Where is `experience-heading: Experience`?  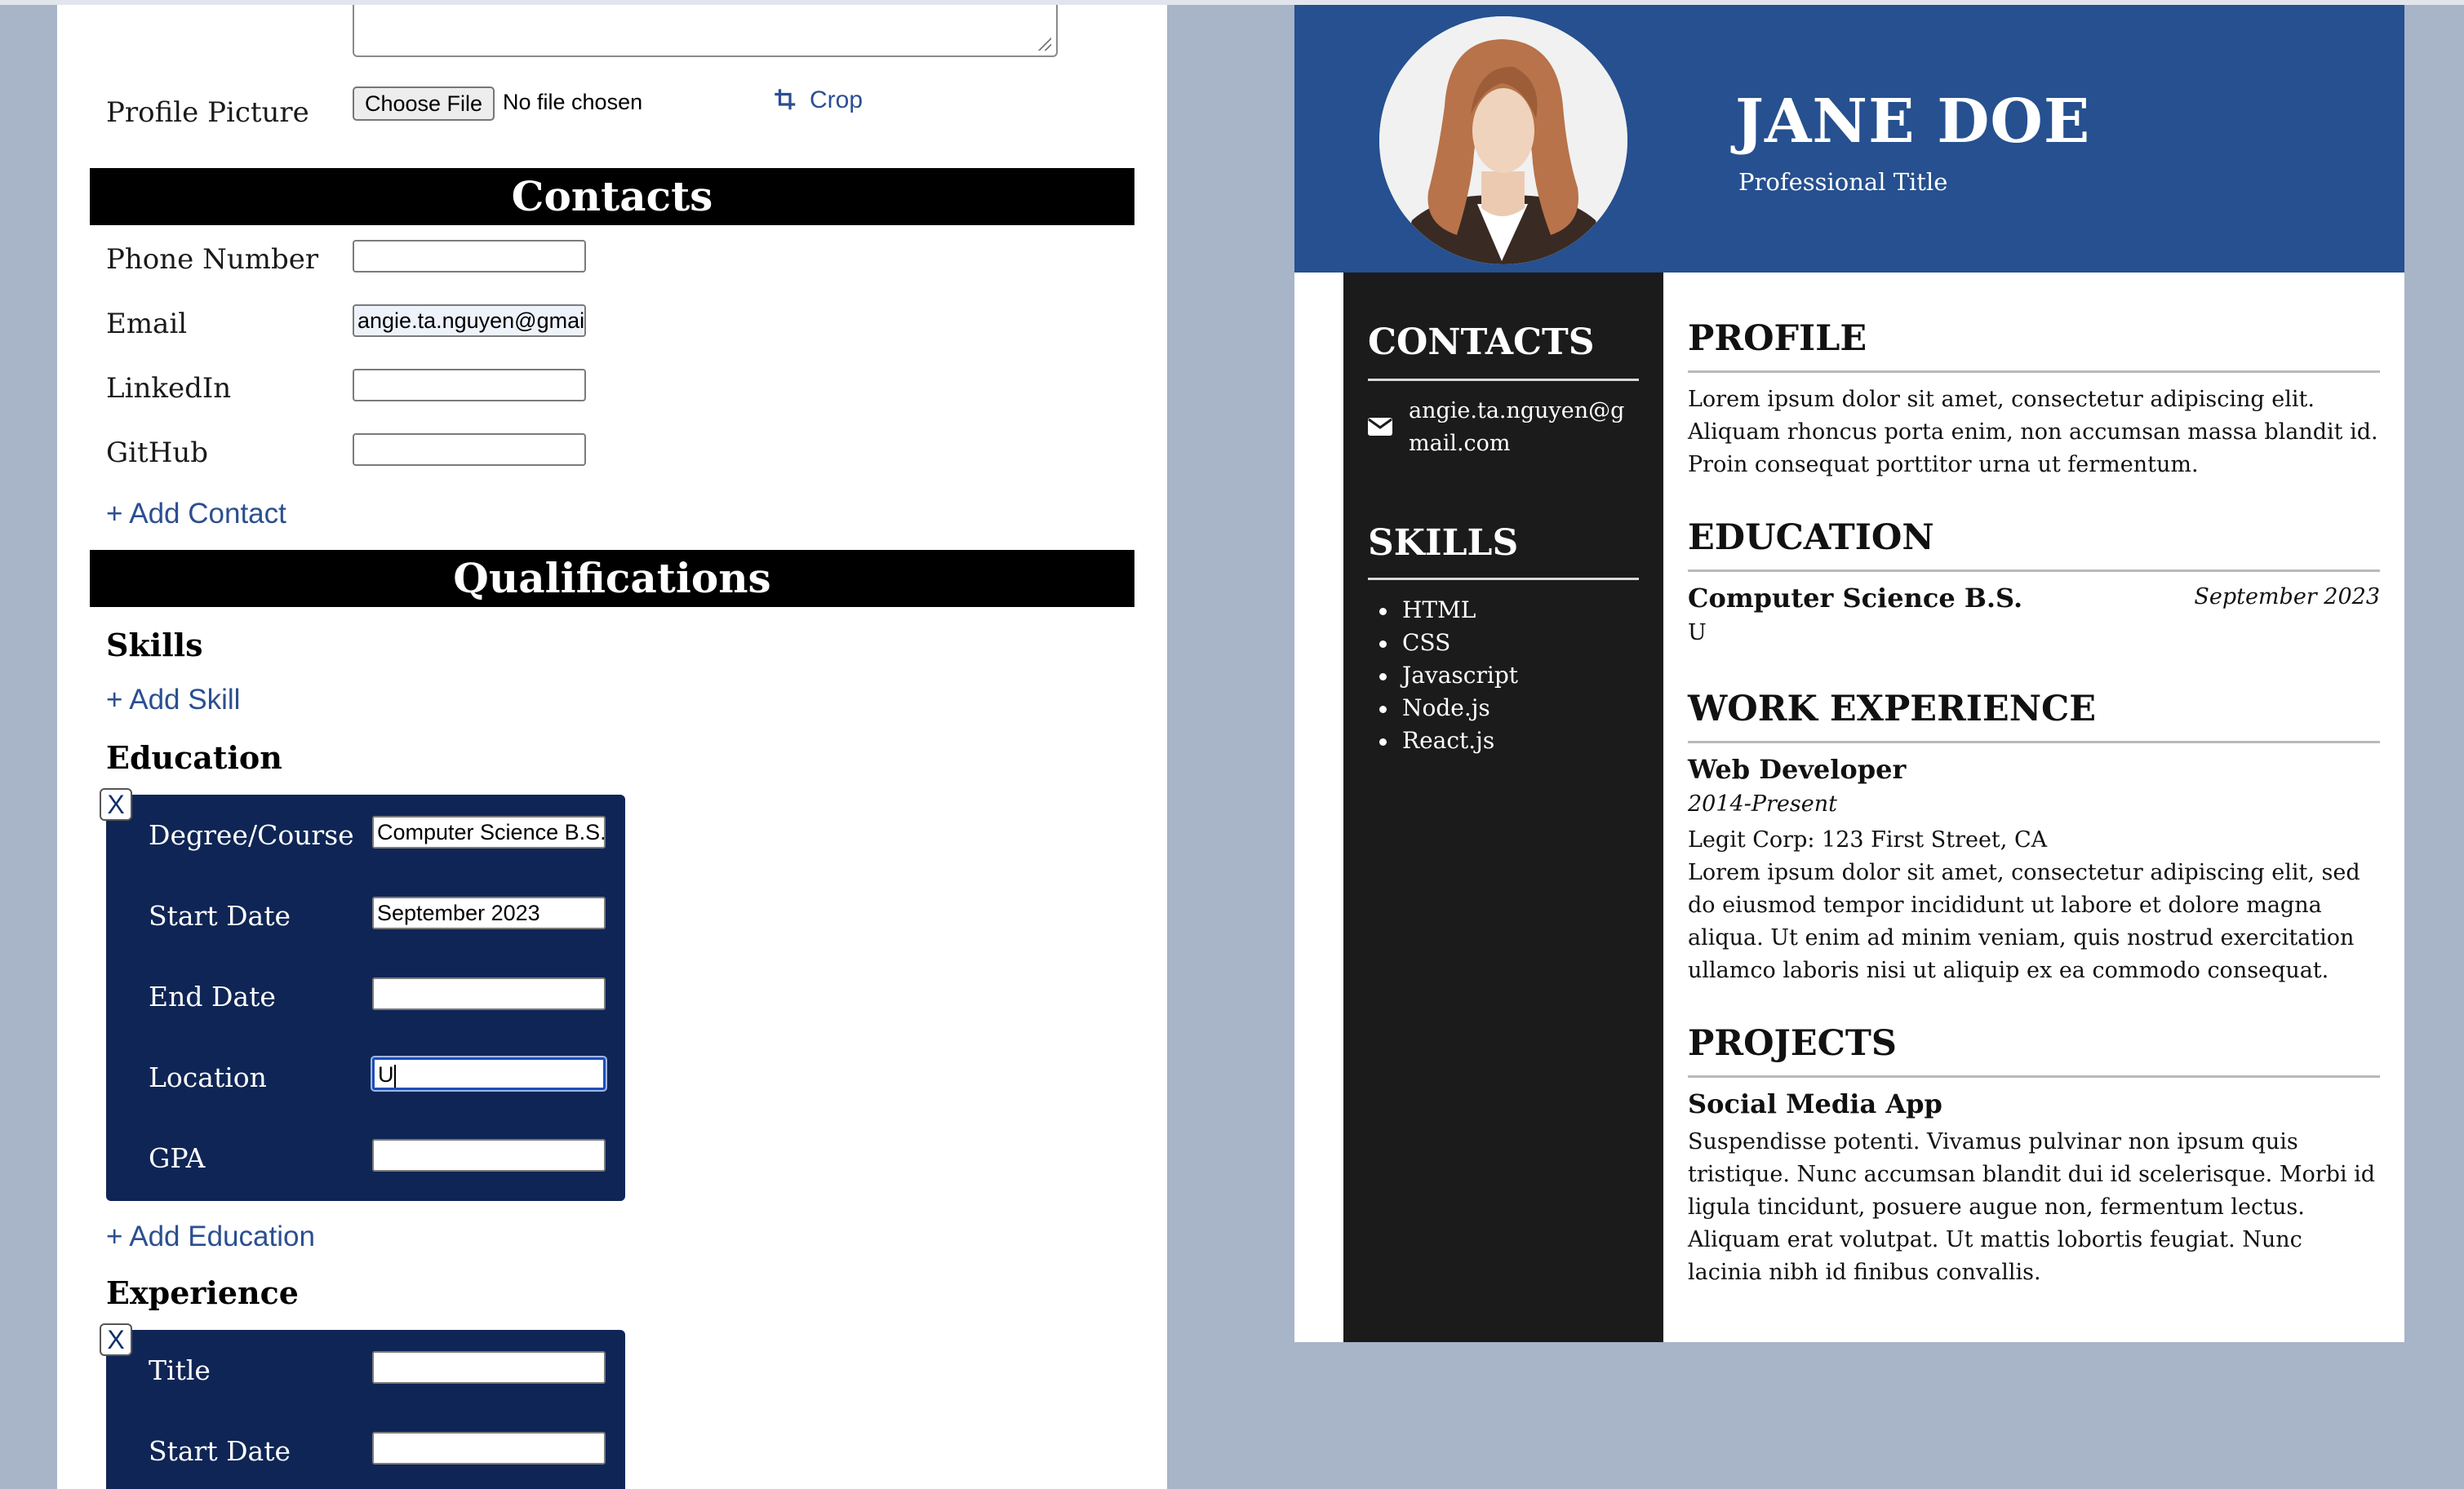
experience-heading: Experience is located at coordinates (202, 1293).